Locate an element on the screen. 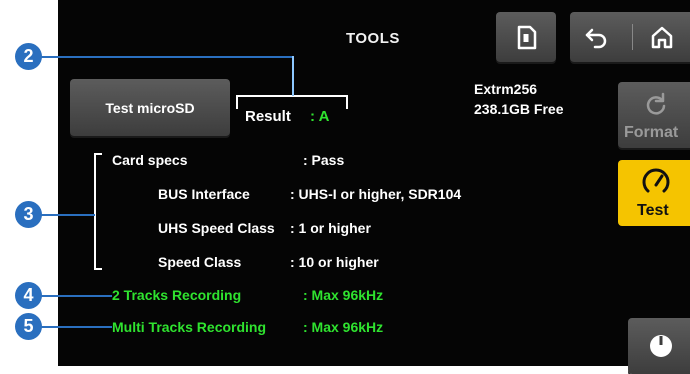 Image resolution: width=690 pixels, height=374 pixels. result-label: Result is located at coordinates (268, 116).